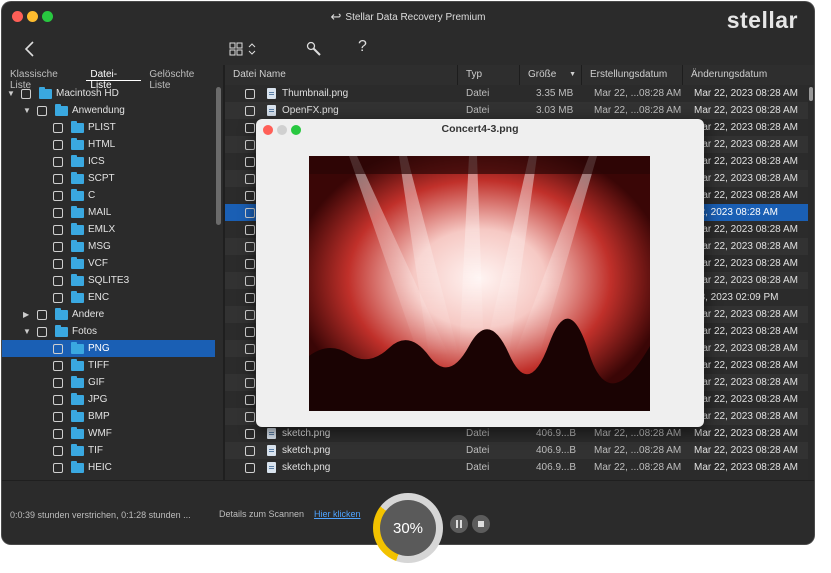 The image size is (831, 573). What do you see at coordinates (108, 314) in the screenshot?
I see `tree-item: ▶ Andere` at bounding box center [108, 314].